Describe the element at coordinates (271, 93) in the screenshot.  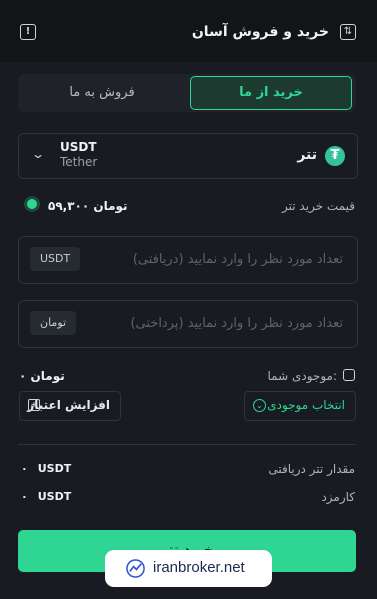
I see `tab-buy: خرید از ما` at that location.